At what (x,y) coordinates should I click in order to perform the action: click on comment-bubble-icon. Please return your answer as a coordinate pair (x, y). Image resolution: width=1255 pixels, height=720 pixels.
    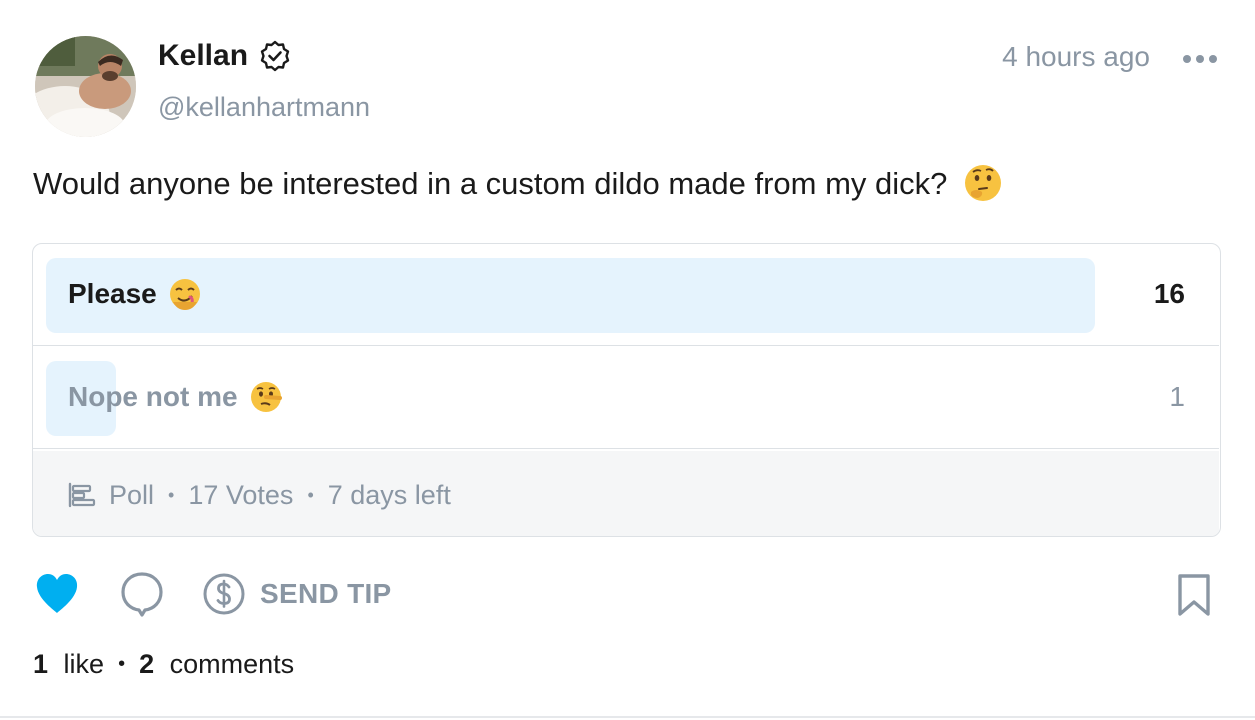
    Looking at the image, I should click on (142, 594).